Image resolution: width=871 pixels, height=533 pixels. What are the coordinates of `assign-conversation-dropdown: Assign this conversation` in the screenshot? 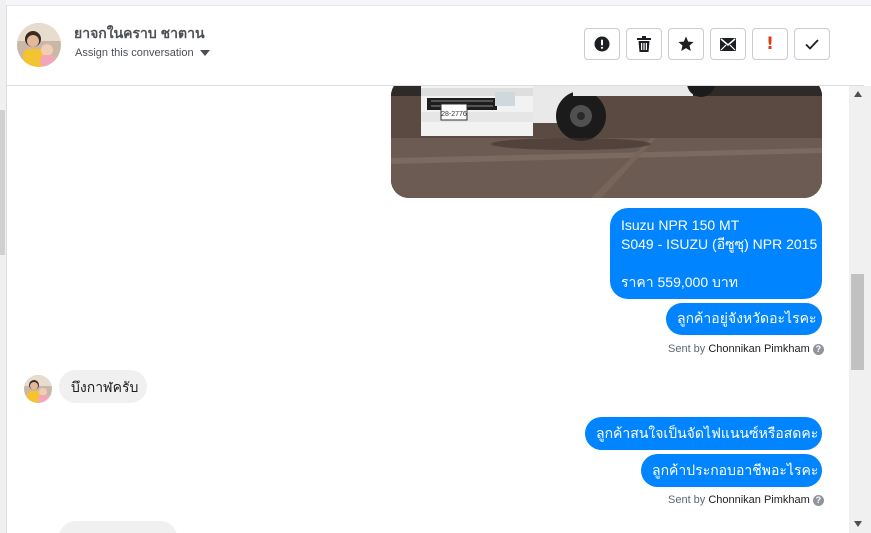 It's located at (142, 53).